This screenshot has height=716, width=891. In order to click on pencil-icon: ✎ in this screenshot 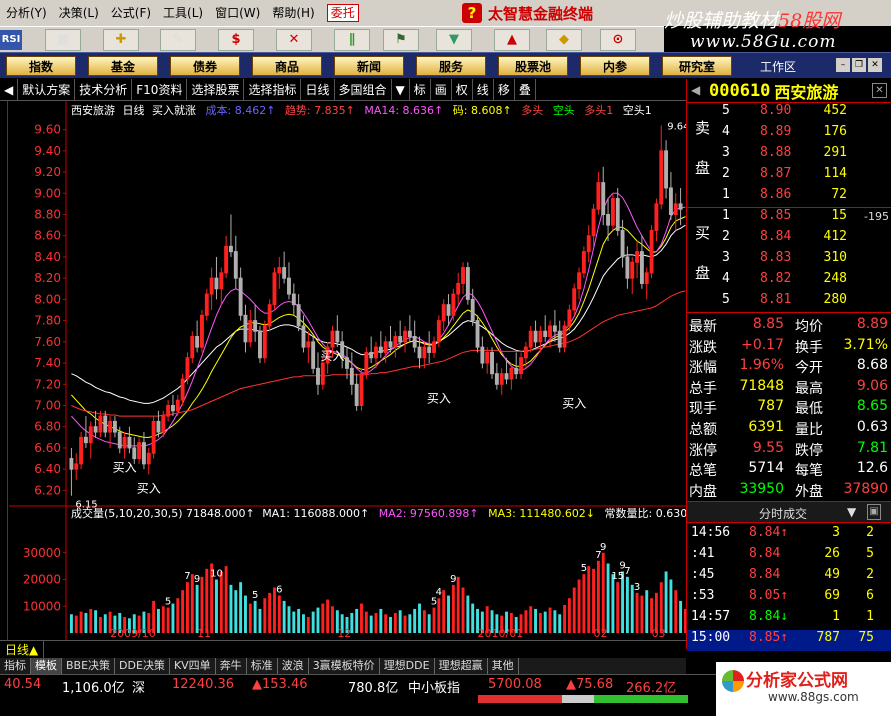, I will do `click(178, 40)`.